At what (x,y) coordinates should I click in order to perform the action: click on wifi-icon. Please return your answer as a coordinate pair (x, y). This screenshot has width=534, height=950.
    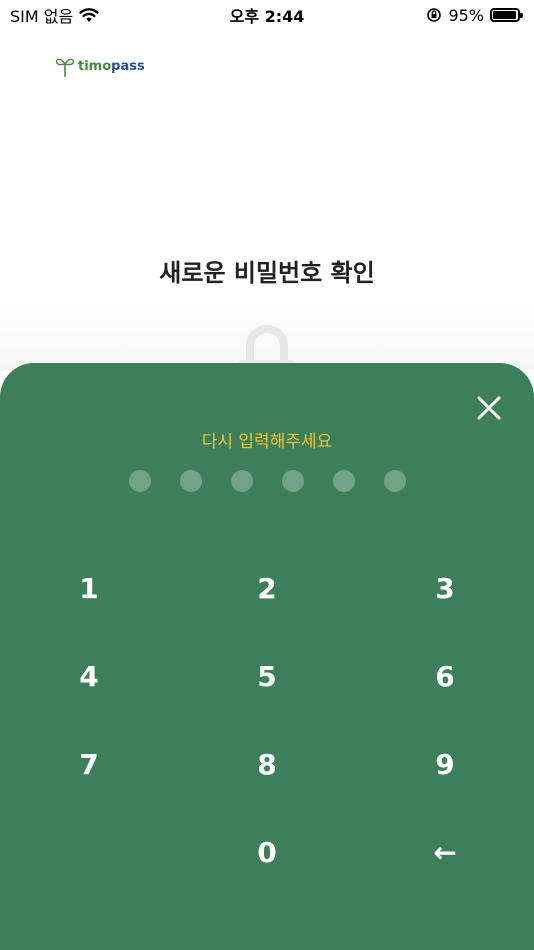
    Looking at the image, I should click on (89, 15).